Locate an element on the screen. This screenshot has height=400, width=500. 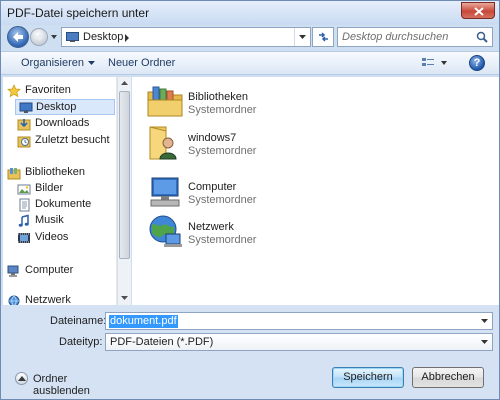
hide-folders-label: Ordner ausblenden is located at coordinates (61, 385).